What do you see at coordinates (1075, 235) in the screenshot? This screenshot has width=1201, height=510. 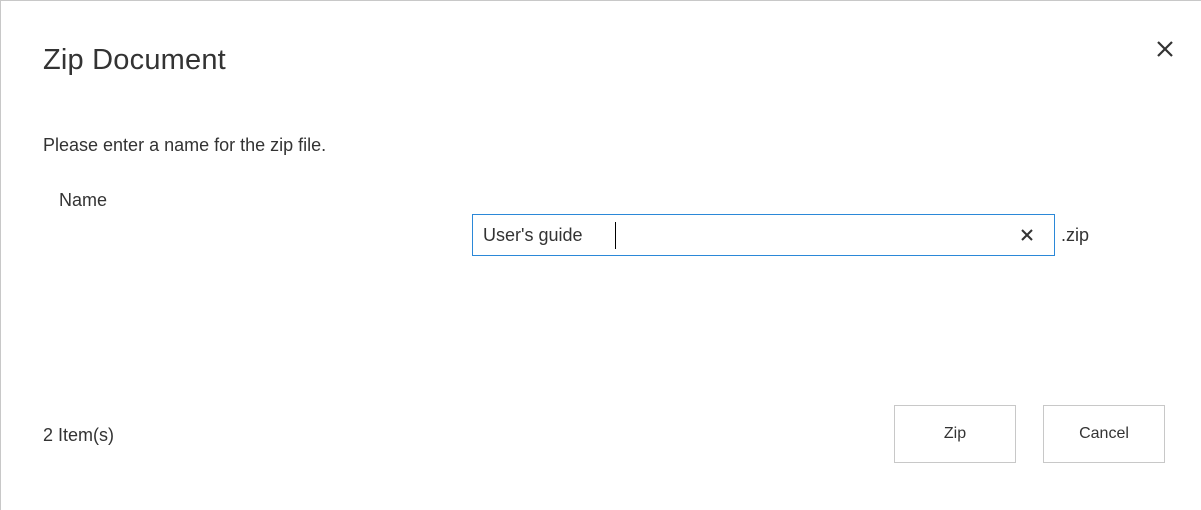 I see `file-extension-label: .zip` at bounding box center [1075, 235].